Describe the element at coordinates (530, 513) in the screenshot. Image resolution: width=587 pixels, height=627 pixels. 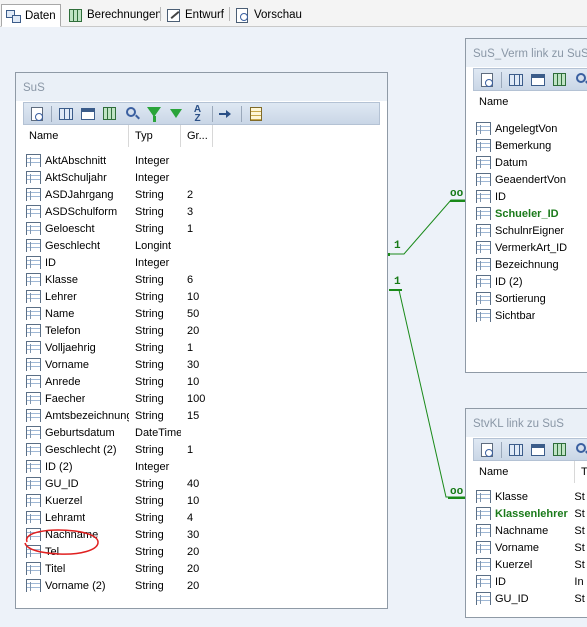
I see `field-row: Klassenlehrer St` at that location.